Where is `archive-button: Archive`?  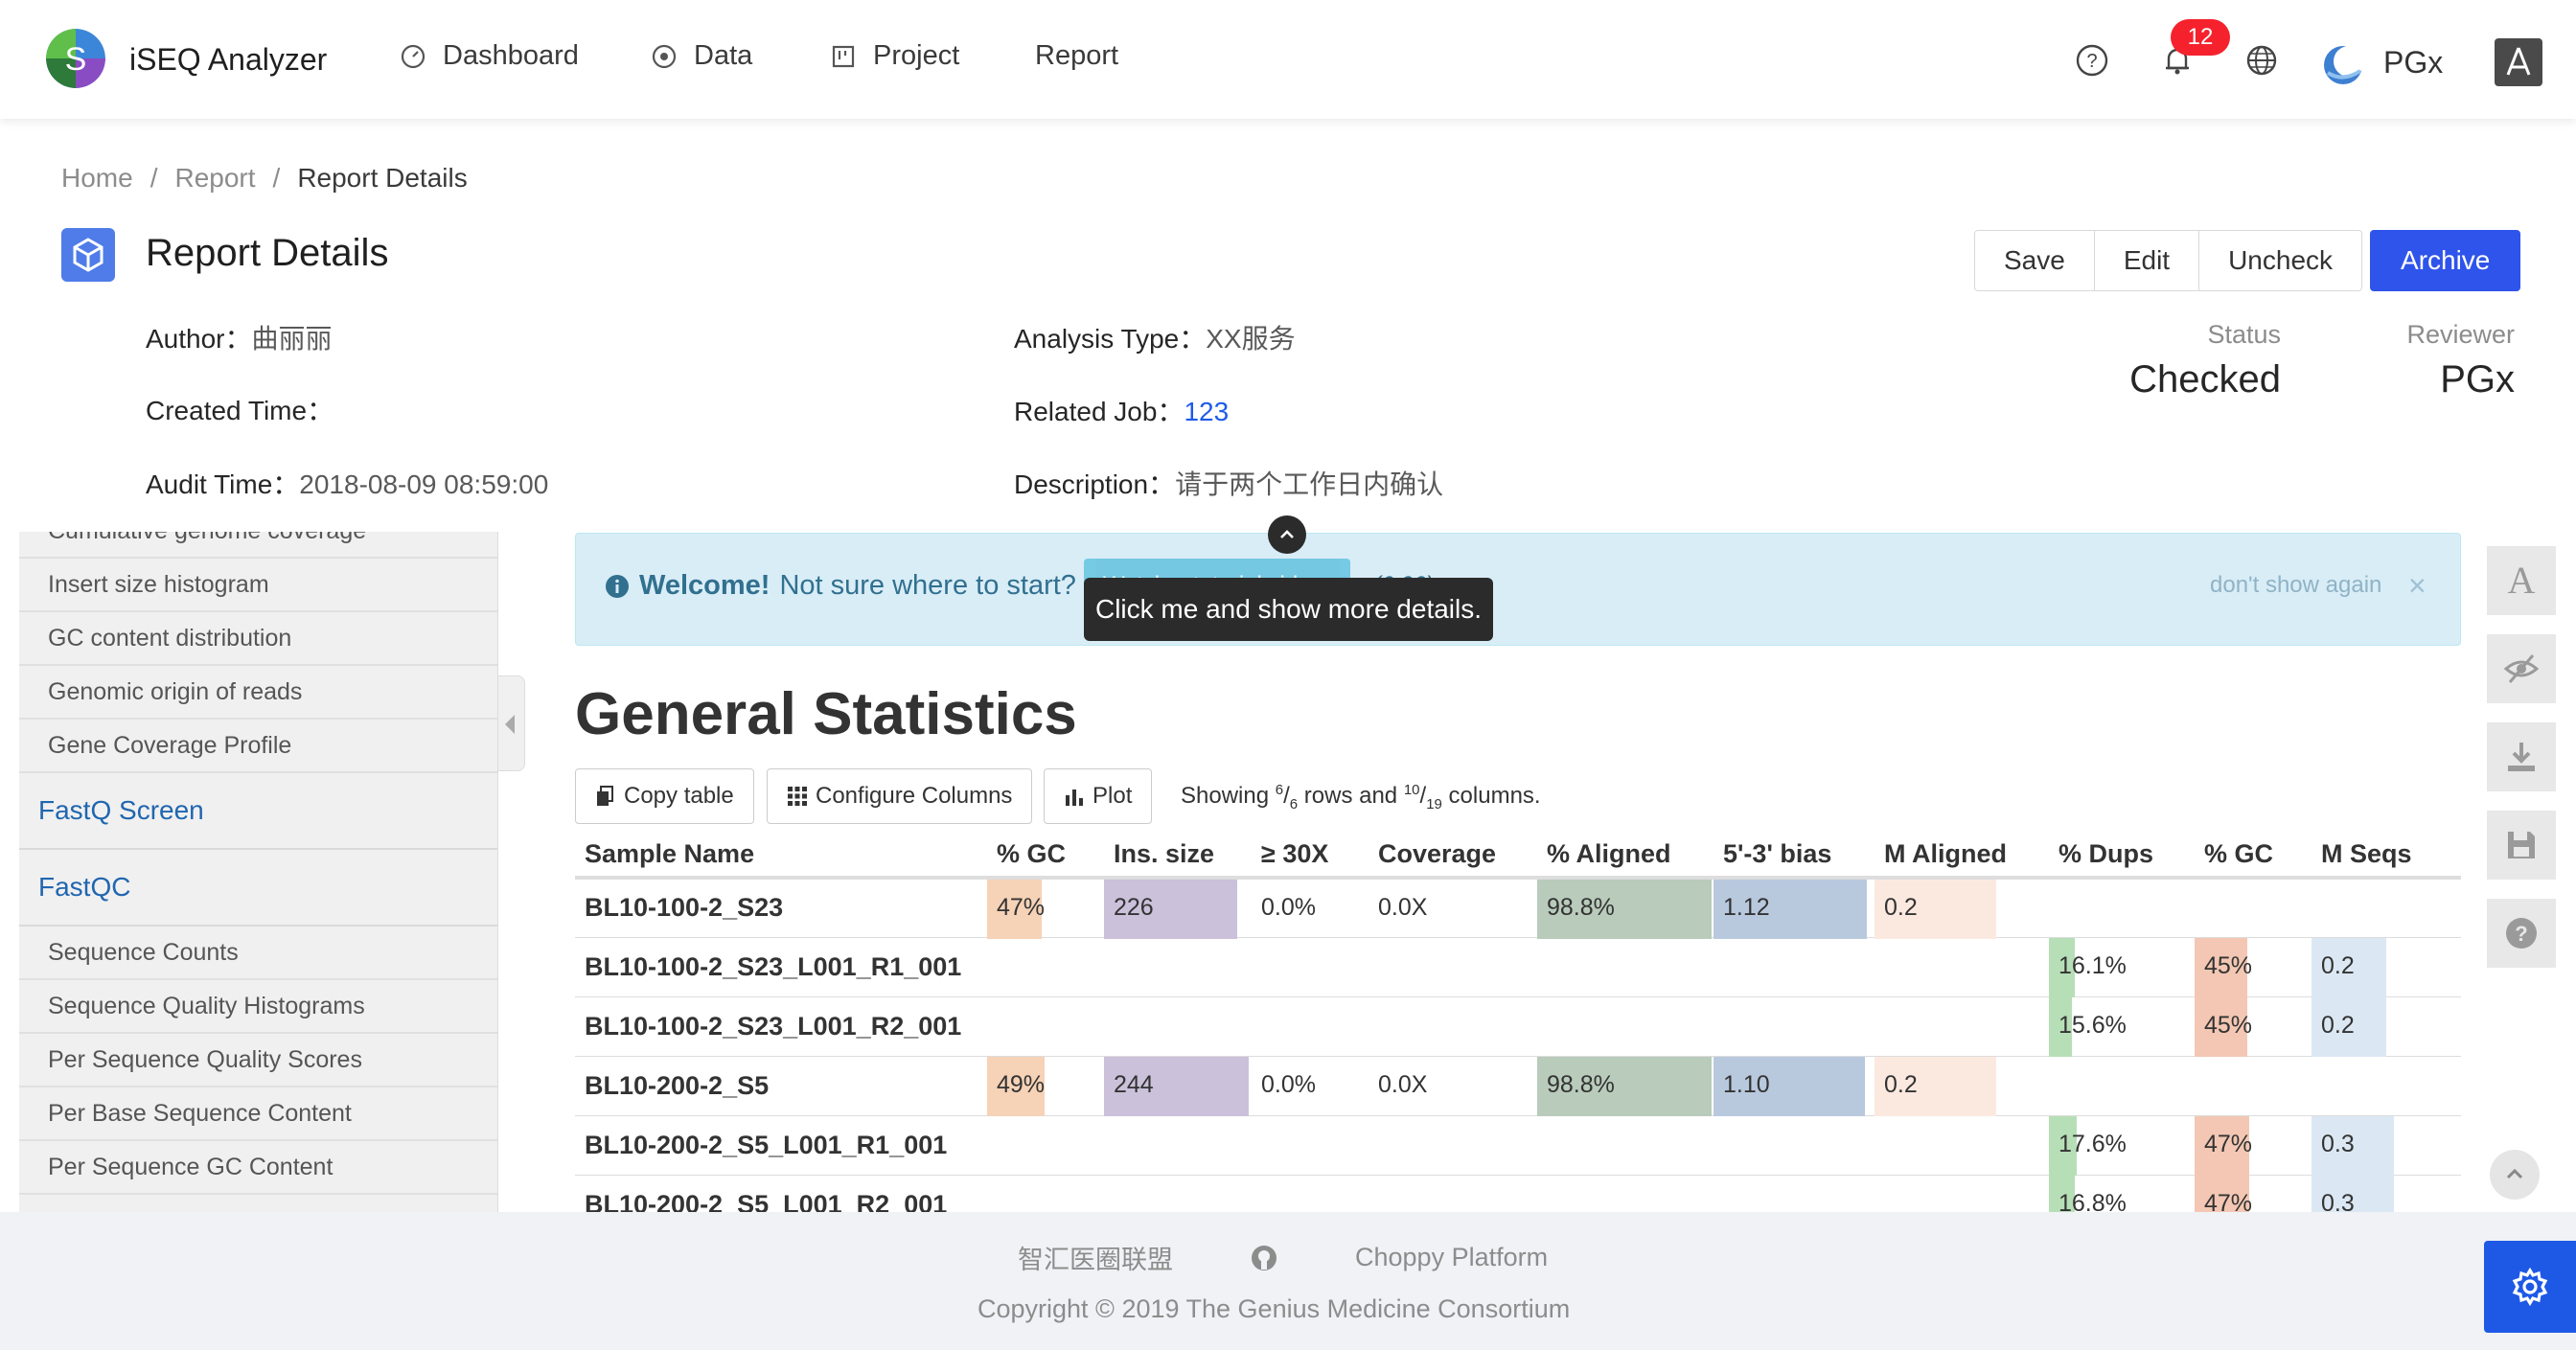 archive-button: Archive is located at coordinates (2445, 260).